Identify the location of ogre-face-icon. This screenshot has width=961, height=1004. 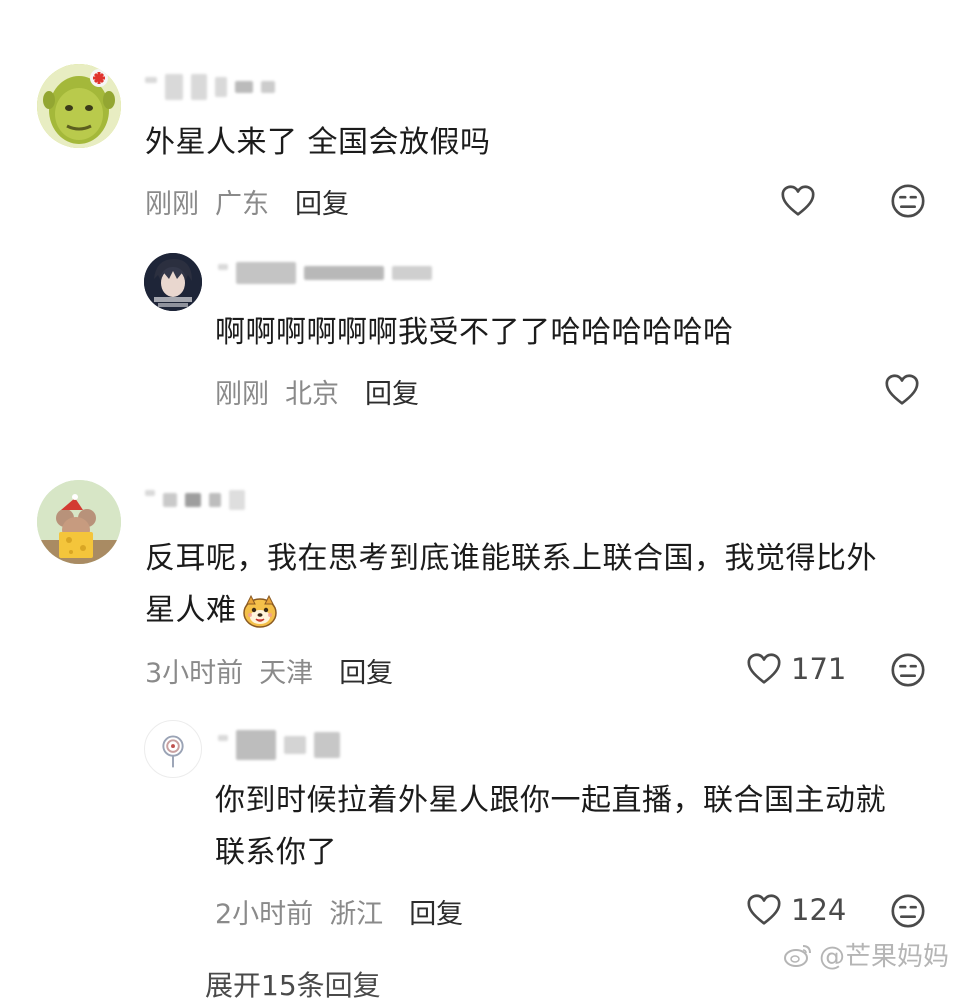
(79, 106).